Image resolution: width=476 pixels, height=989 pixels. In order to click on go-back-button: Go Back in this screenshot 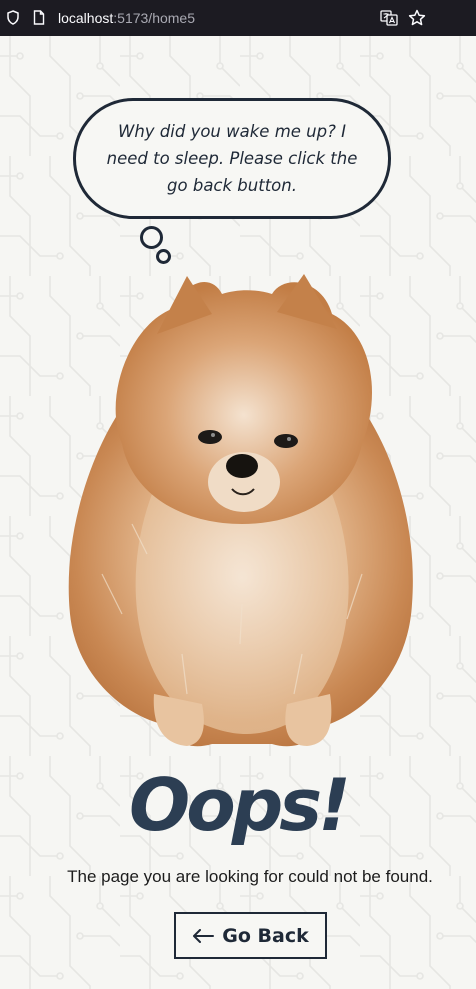, I will do `click(250, 935)`.